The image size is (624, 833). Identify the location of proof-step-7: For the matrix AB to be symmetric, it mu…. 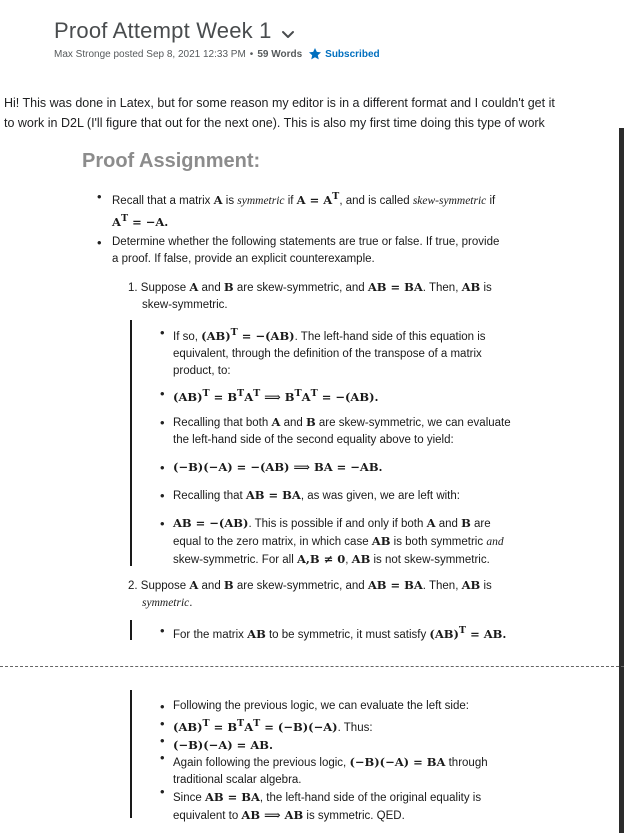
(363, 633).